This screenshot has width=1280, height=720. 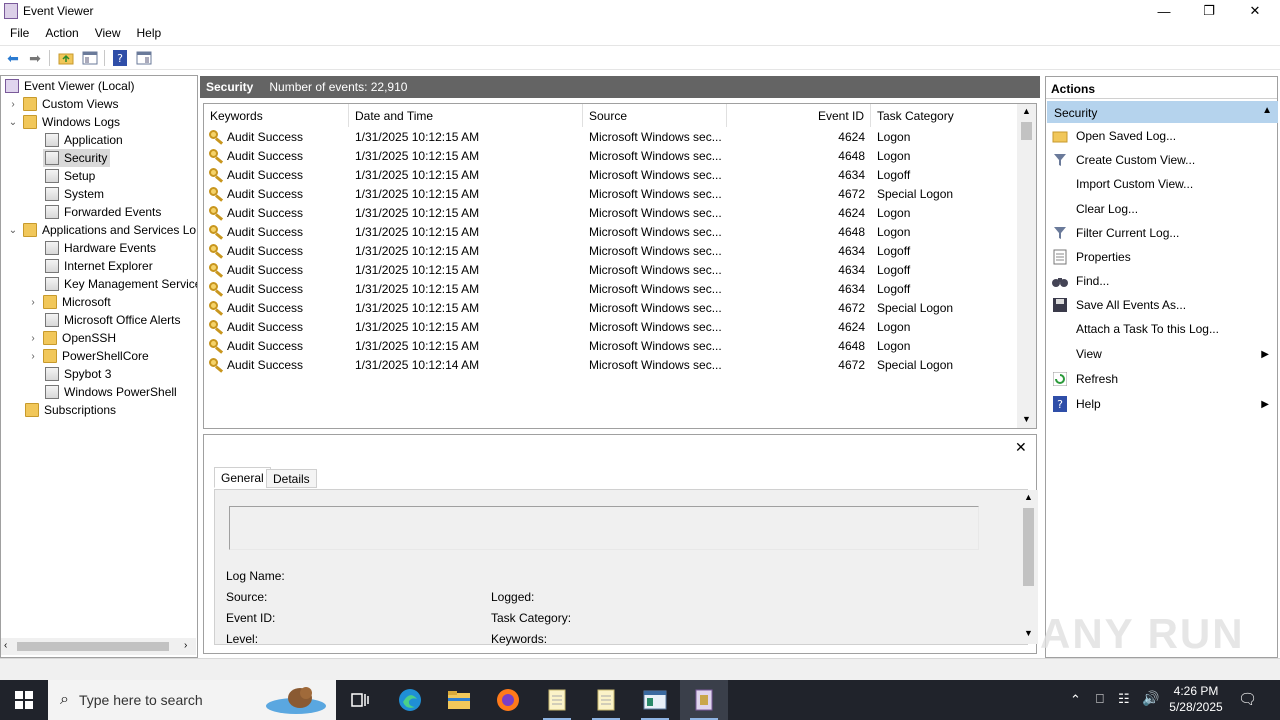 I want to click on scroll-left-icon: ‹, so click(x=5, y=645).